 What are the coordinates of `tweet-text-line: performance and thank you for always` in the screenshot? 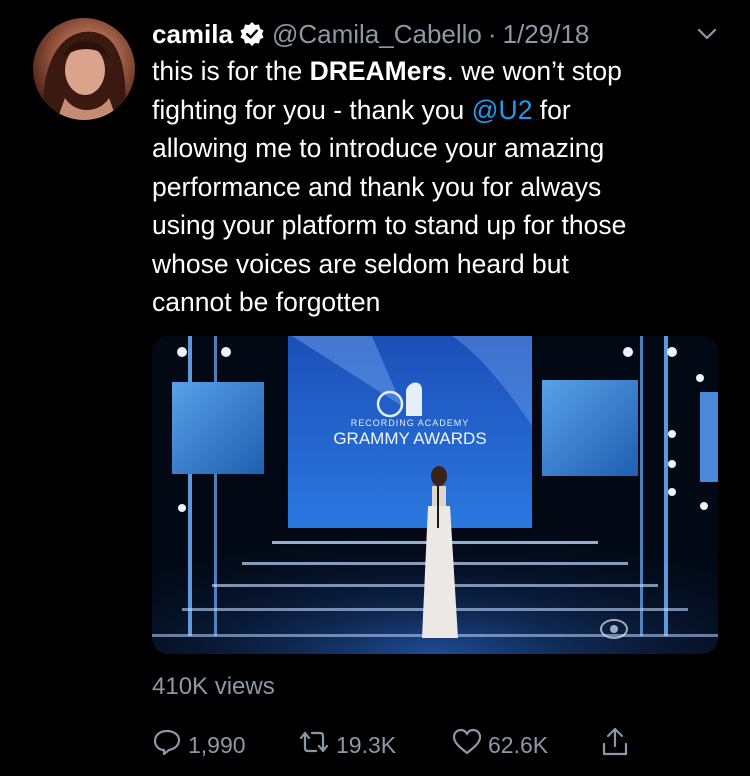 It's located at (377, 186).